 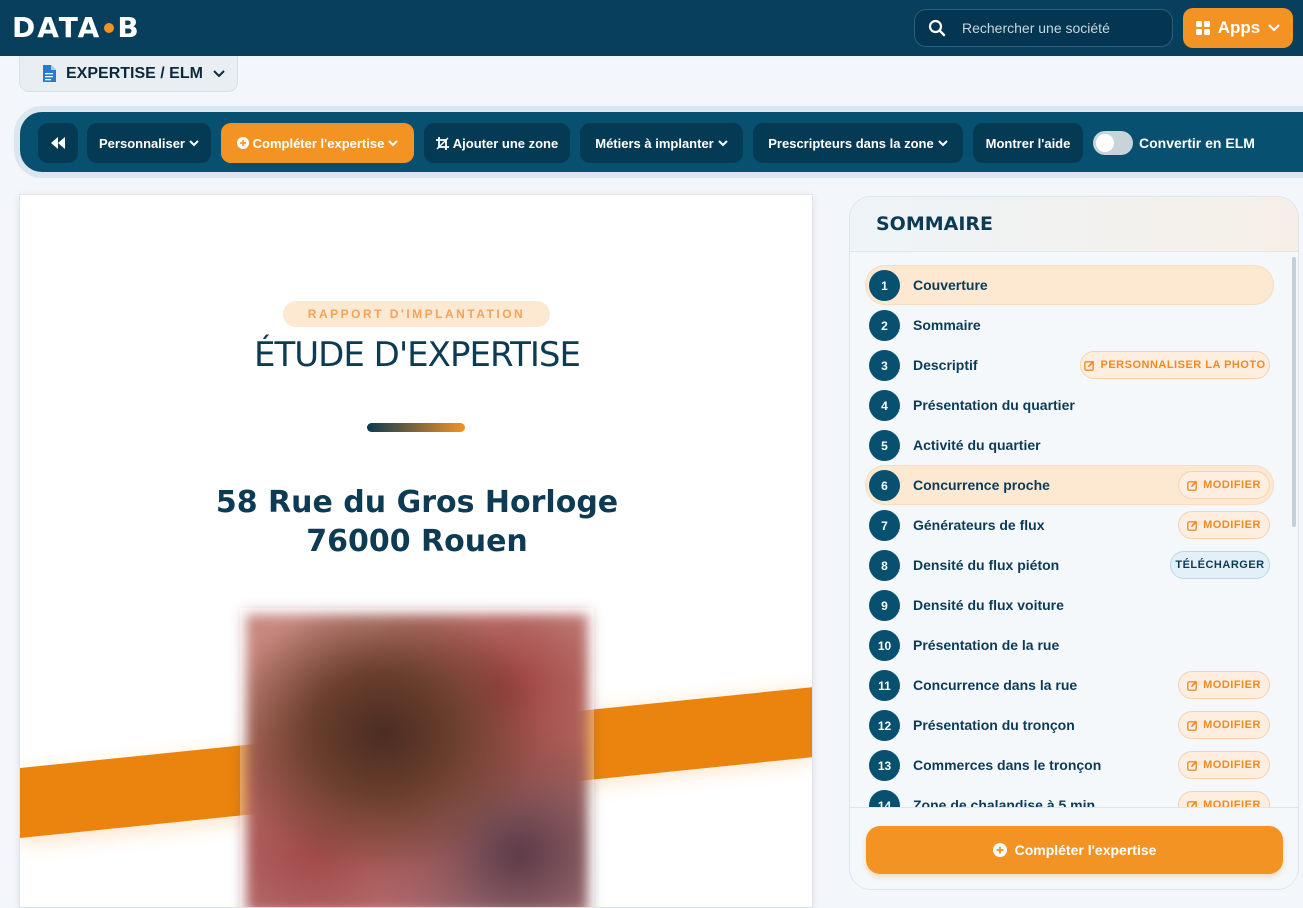 What do you see at coordinates (1074, 224) in the screenshot?
I see `sommaire-header: SOMMAIRE` at bounding box center [1074, 224].